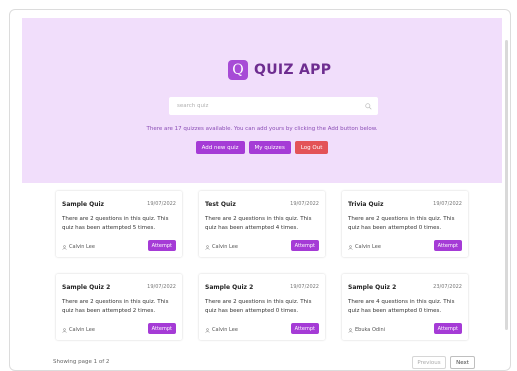 This screenshot has height=371, width=517. Describe the element at coordinates (311, 147) in the screenshot. I see `logout-button: Log Out` at that location.